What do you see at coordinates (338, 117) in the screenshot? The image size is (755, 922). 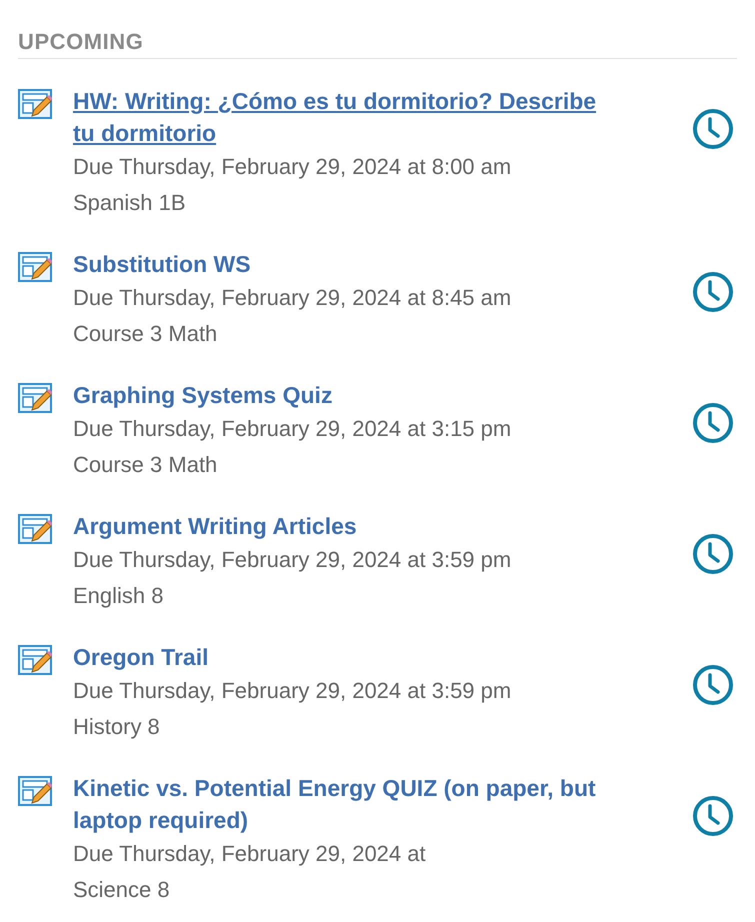 I see `assignment-link: HW: Writing: ¿Cómo es tu dormitorio? Describe tu dormitorio` at bounding box center [338, 117].